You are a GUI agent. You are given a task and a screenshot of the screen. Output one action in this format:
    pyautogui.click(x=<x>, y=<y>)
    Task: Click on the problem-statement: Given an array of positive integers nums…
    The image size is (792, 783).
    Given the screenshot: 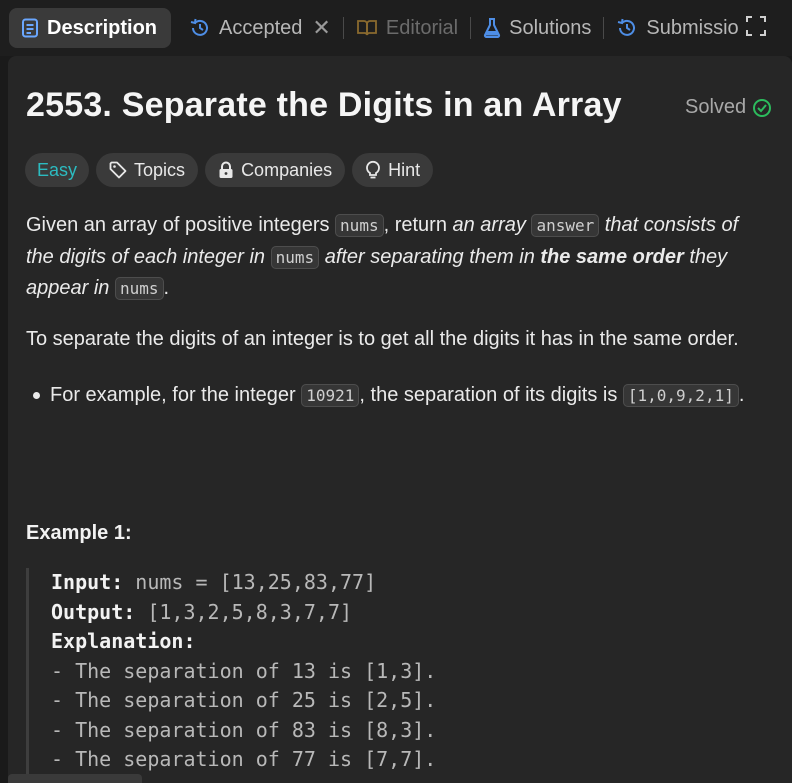 What is the action you would take?
    pyautogui.click(x=396, y=257)
    